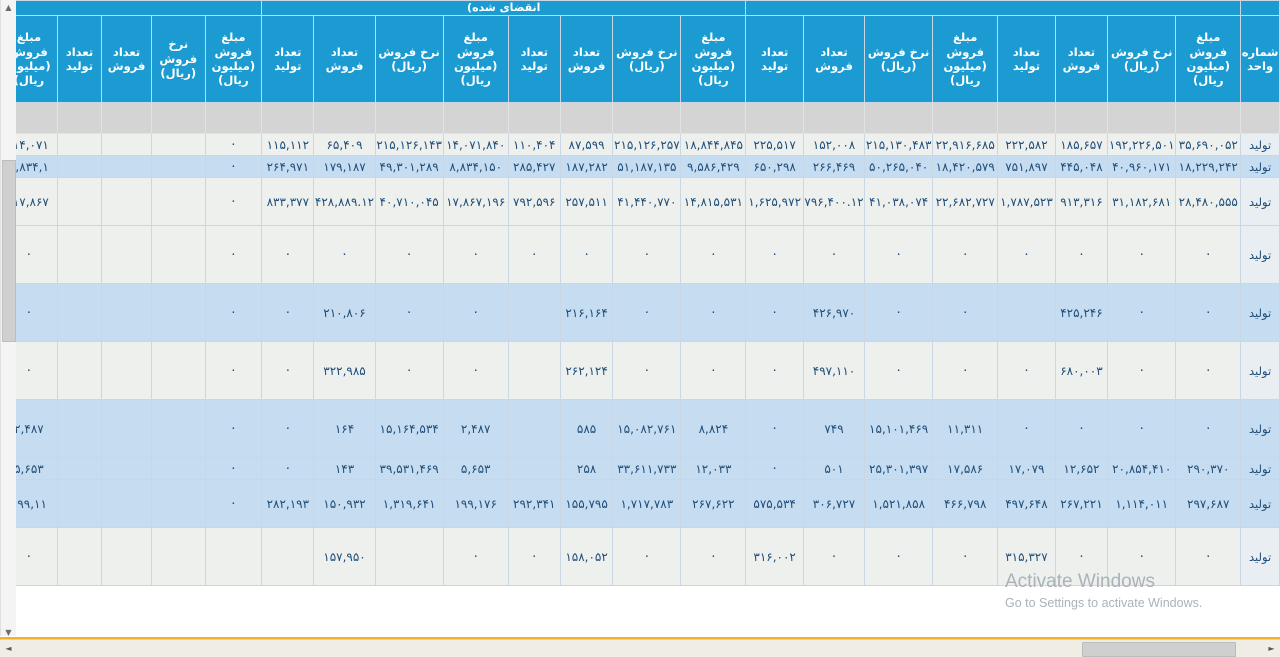 The image size is (1280, 657). Describe the element at coordinates (647, 503) in the screenshot. I see `table-cell: ۱,۷۱۷,۷۸۳` at that location.